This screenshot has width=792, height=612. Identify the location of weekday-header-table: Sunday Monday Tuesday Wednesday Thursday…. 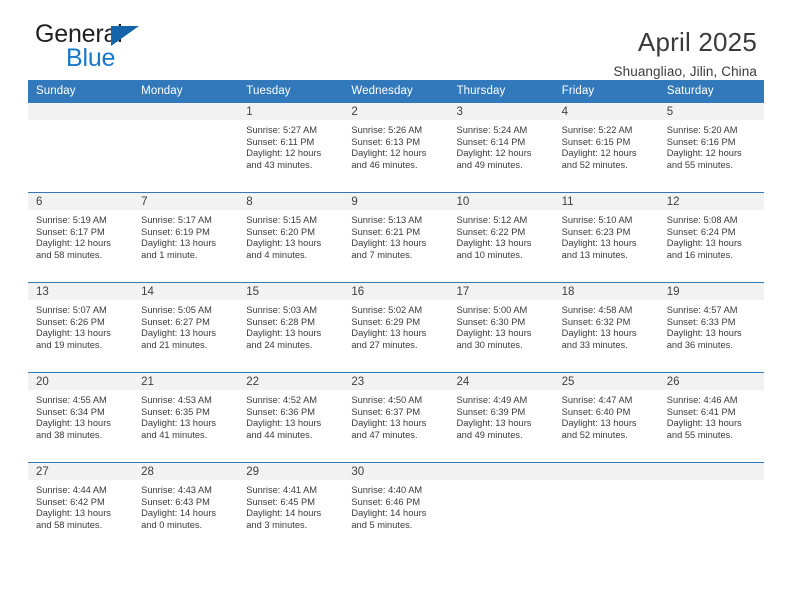
(396, 91).